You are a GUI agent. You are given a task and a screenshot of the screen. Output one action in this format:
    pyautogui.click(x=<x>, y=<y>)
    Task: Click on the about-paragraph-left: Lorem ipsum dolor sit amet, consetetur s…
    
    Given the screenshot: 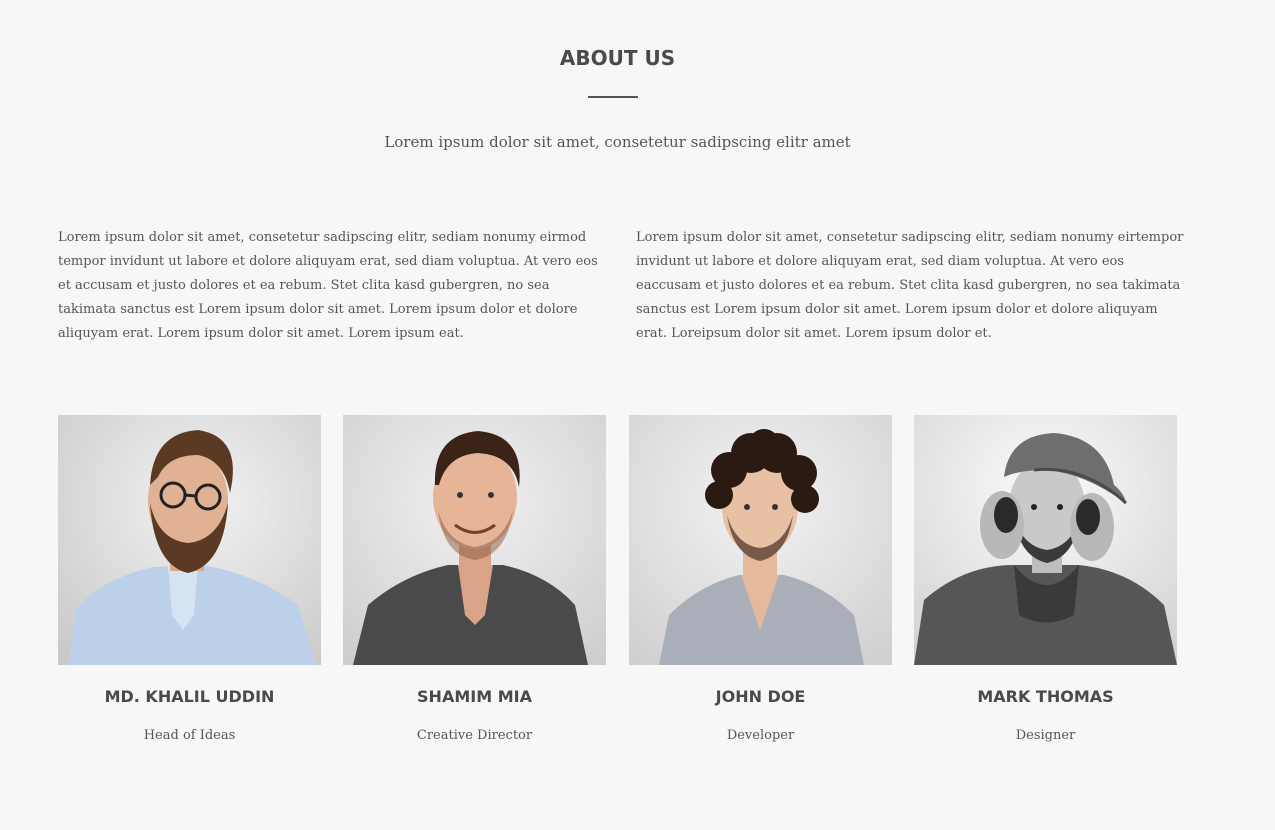 What is the action you would take?
    pyautogui.click(x=328, y=285)
    